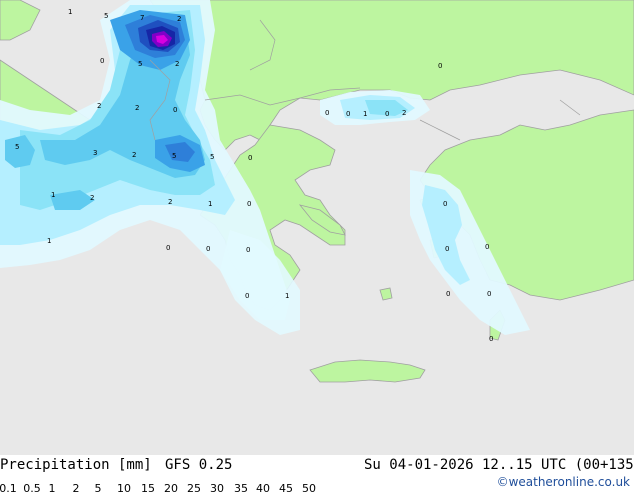 The width and height of the screenshot is (634, 495). I want to click on credit-label: ©weatheronline.co.uk, so click(563, 482).